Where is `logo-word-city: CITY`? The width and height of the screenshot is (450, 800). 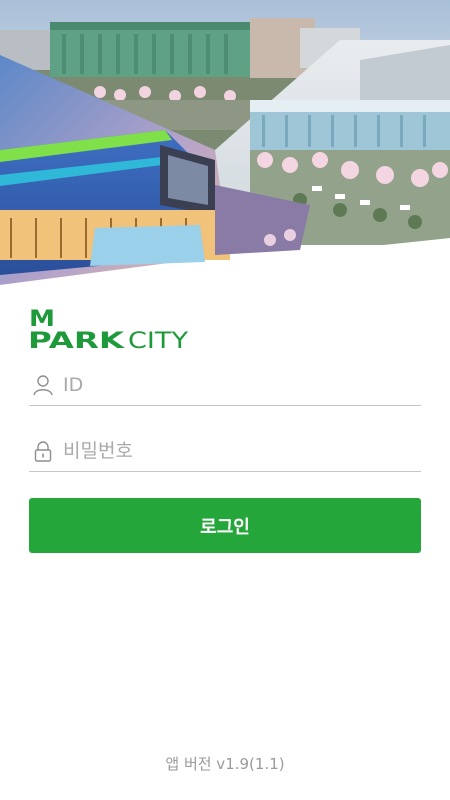 logo-word-city: CITY is located at coordinates (158, 340).